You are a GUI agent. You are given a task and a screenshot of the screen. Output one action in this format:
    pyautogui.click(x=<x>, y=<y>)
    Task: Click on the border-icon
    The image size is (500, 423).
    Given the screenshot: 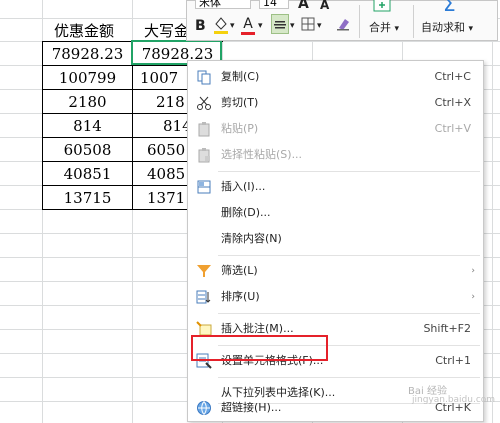 What is the action you would take?
    pyautogui.click(x=308, y=24)
    